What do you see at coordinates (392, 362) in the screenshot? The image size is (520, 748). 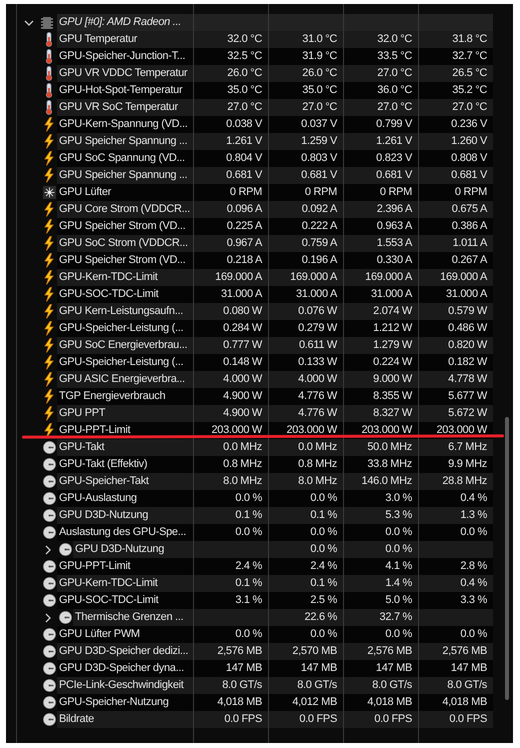 I see `value-cell-text: 0.224 W` at bounding box center [392, 362].